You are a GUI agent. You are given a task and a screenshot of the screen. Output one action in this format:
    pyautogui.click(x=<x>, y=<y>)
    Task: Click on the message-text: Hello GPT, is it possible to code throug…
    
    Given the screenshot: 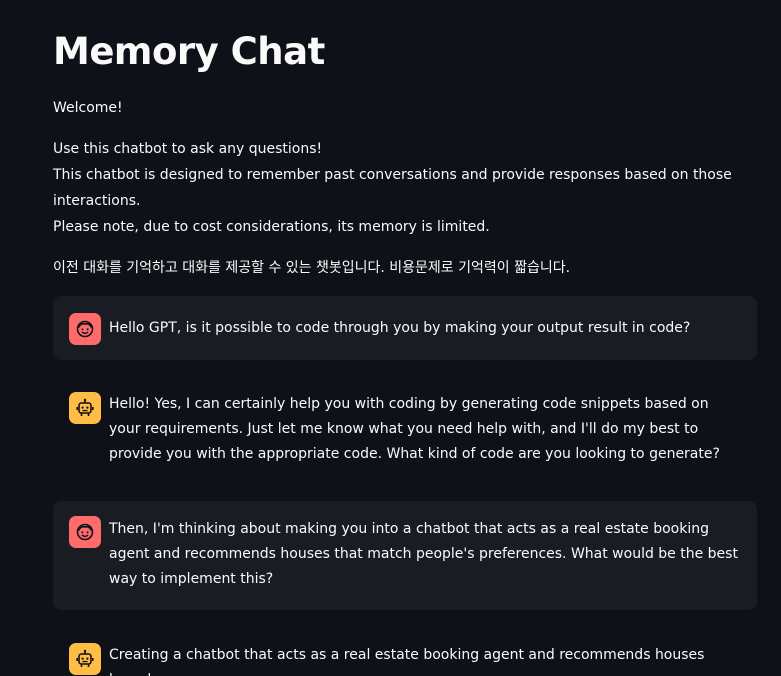 What is the action you would take?
    pyautogui.click(x=400, y=328)
    